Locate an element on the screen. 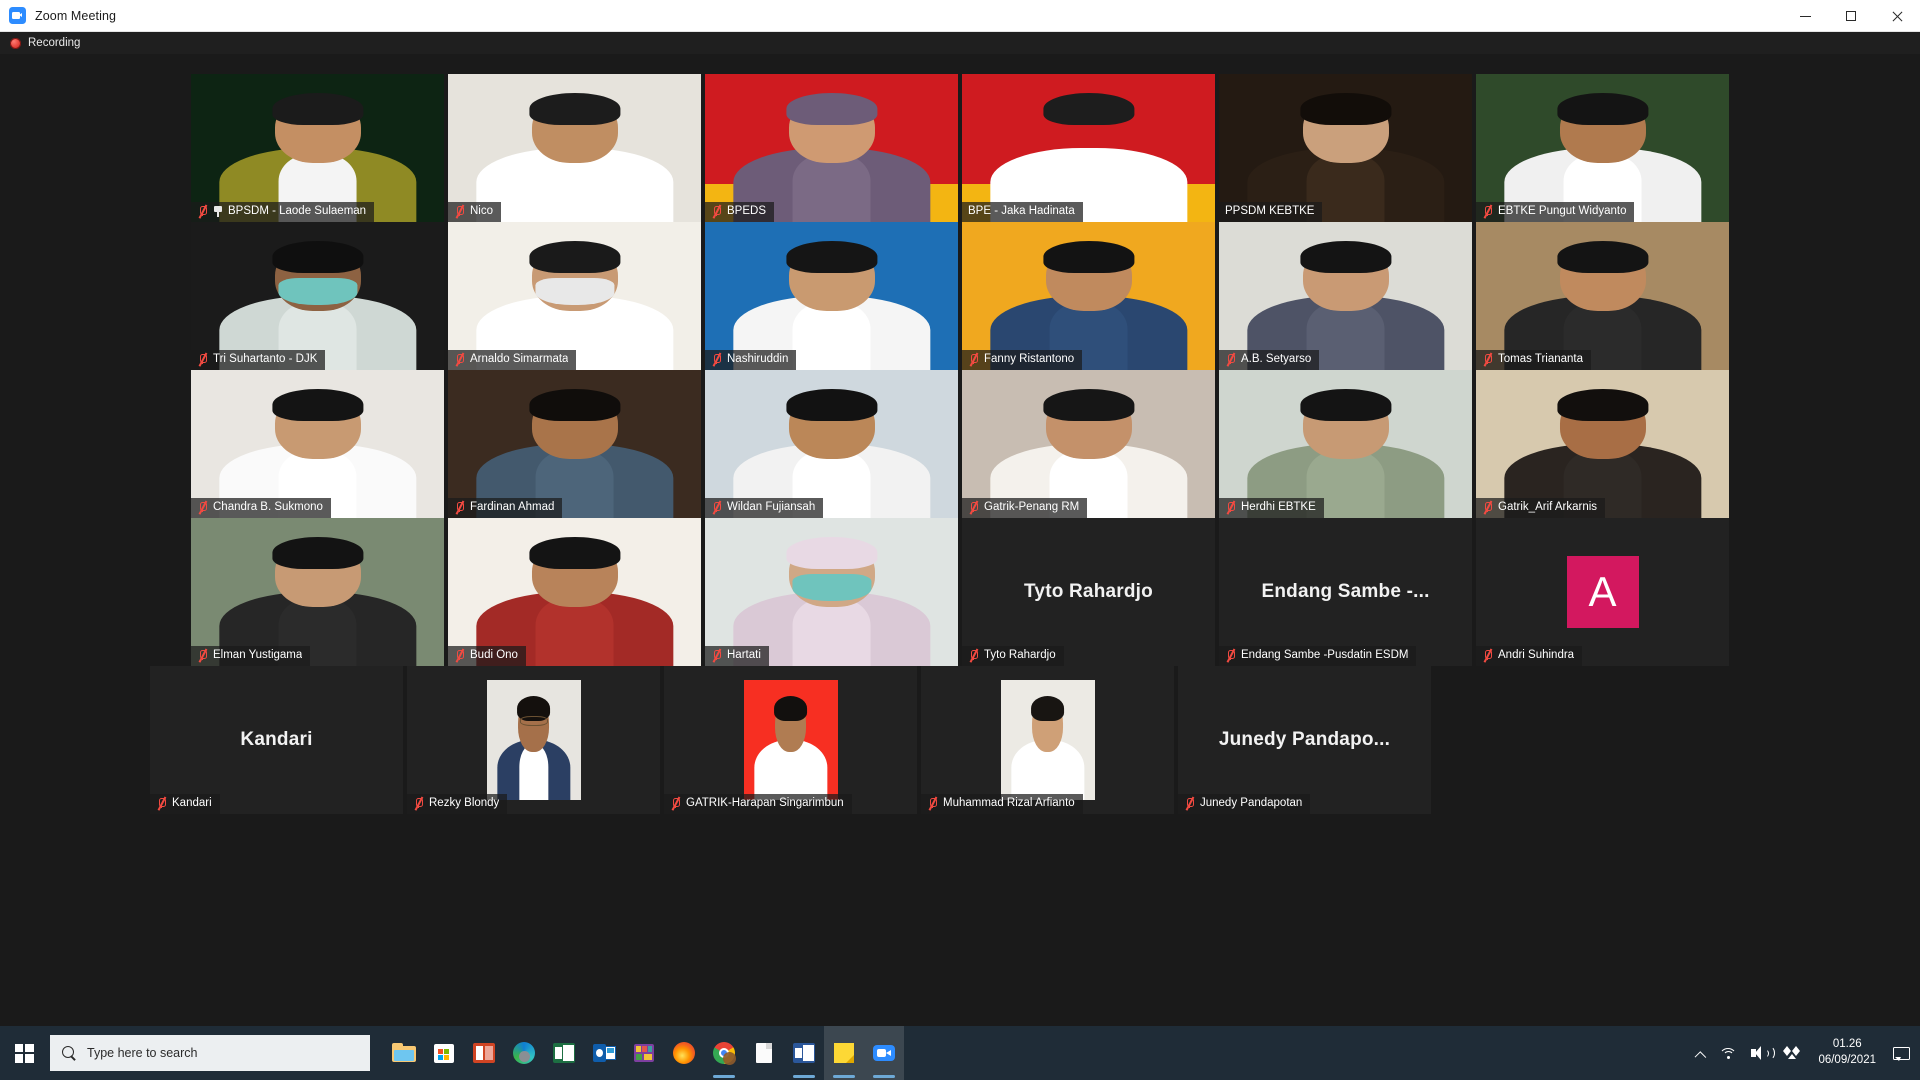 The height and width of the screenshot is (1080, 1920). participant-tile: Tri Suhartanto - DJK is located at coordinates (317, 296).